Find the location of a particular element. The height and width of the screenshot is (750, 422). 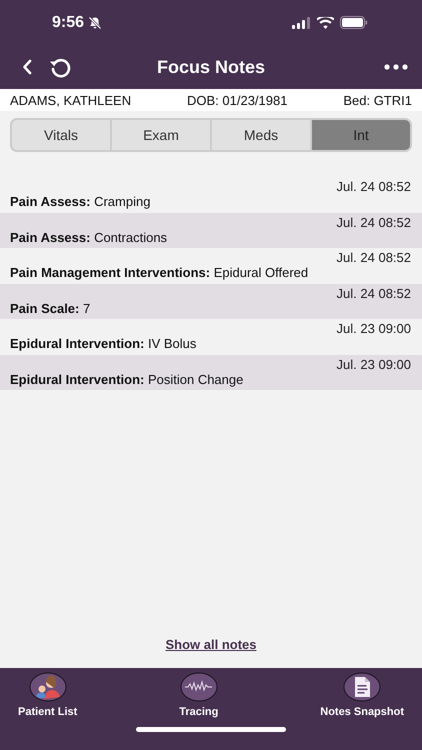

bottom-nav-item: Tracing is located at coordinates (198, 695).